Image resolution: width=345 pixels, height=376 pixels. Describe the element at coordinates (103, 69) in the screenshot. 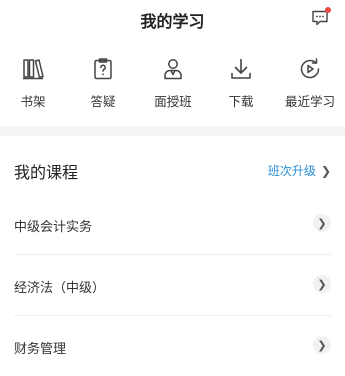

I see `question-clipboard-icon` at that location.